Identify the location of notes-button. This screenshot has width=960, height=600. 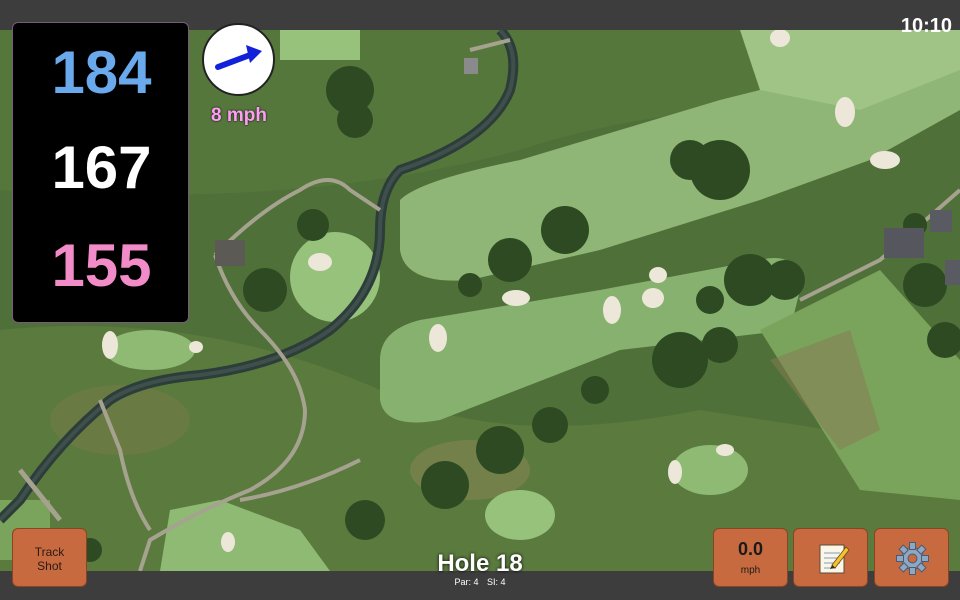
(830, 557).